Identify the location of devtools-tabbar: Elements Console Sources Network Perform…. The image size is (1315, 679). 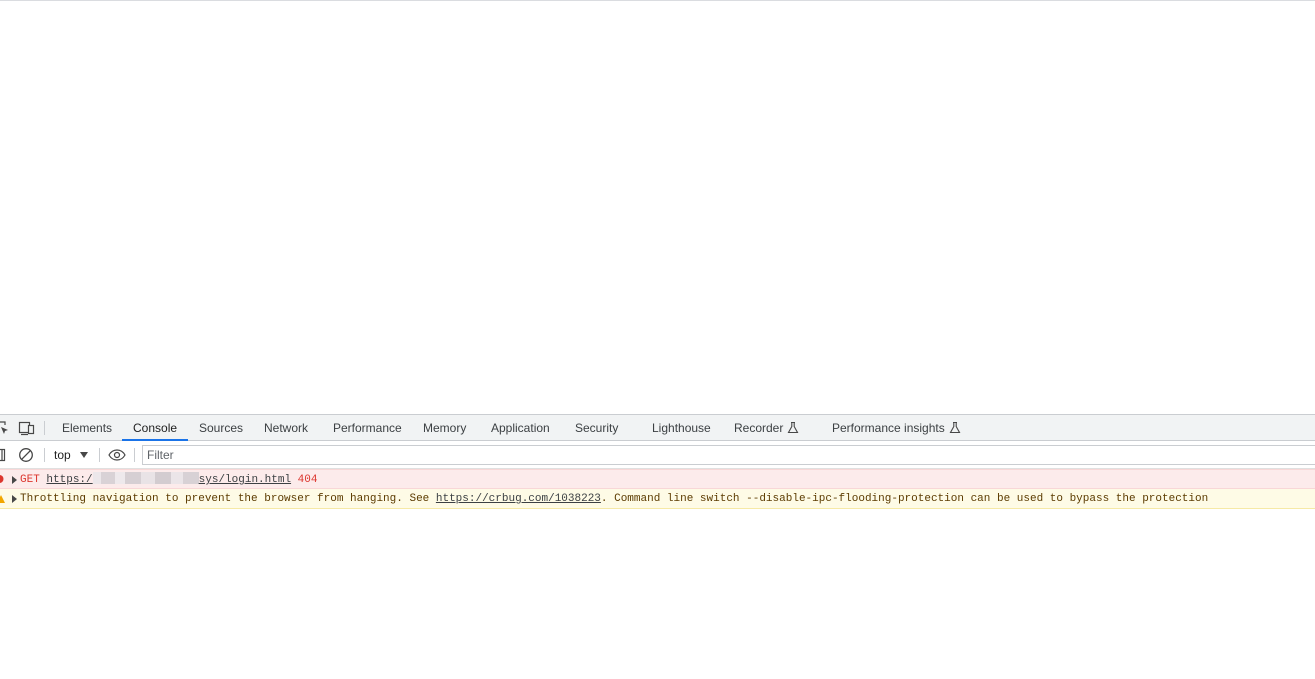
(657, 427).